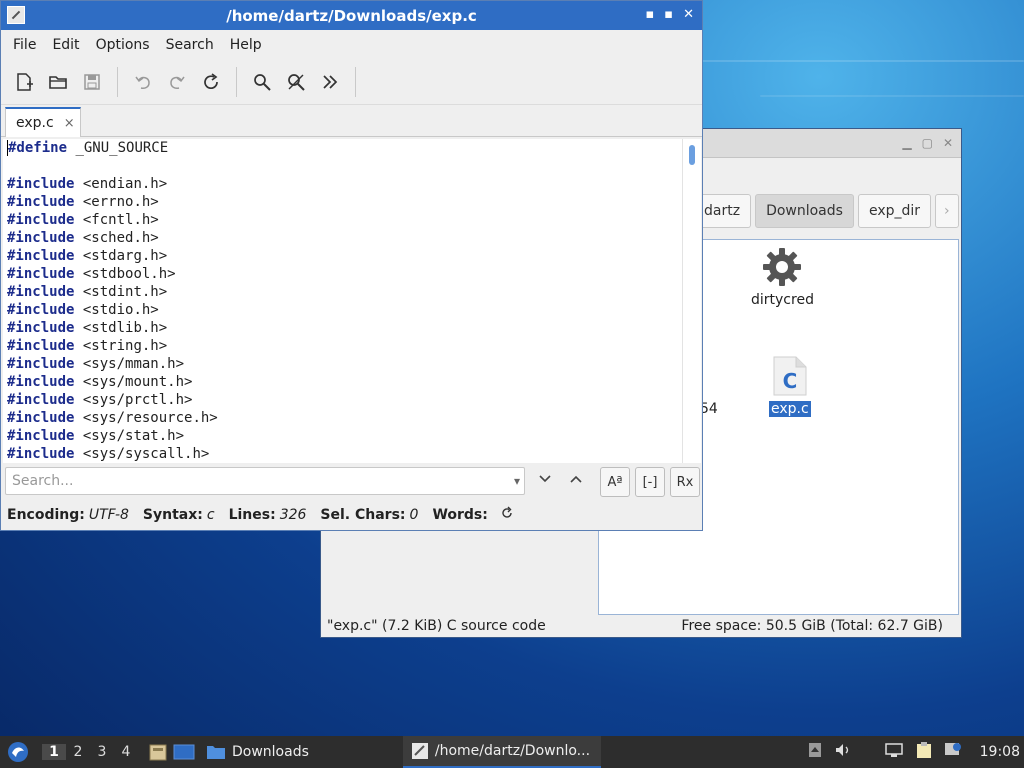  I want to click on refresh-words-button, so click(507, 515).